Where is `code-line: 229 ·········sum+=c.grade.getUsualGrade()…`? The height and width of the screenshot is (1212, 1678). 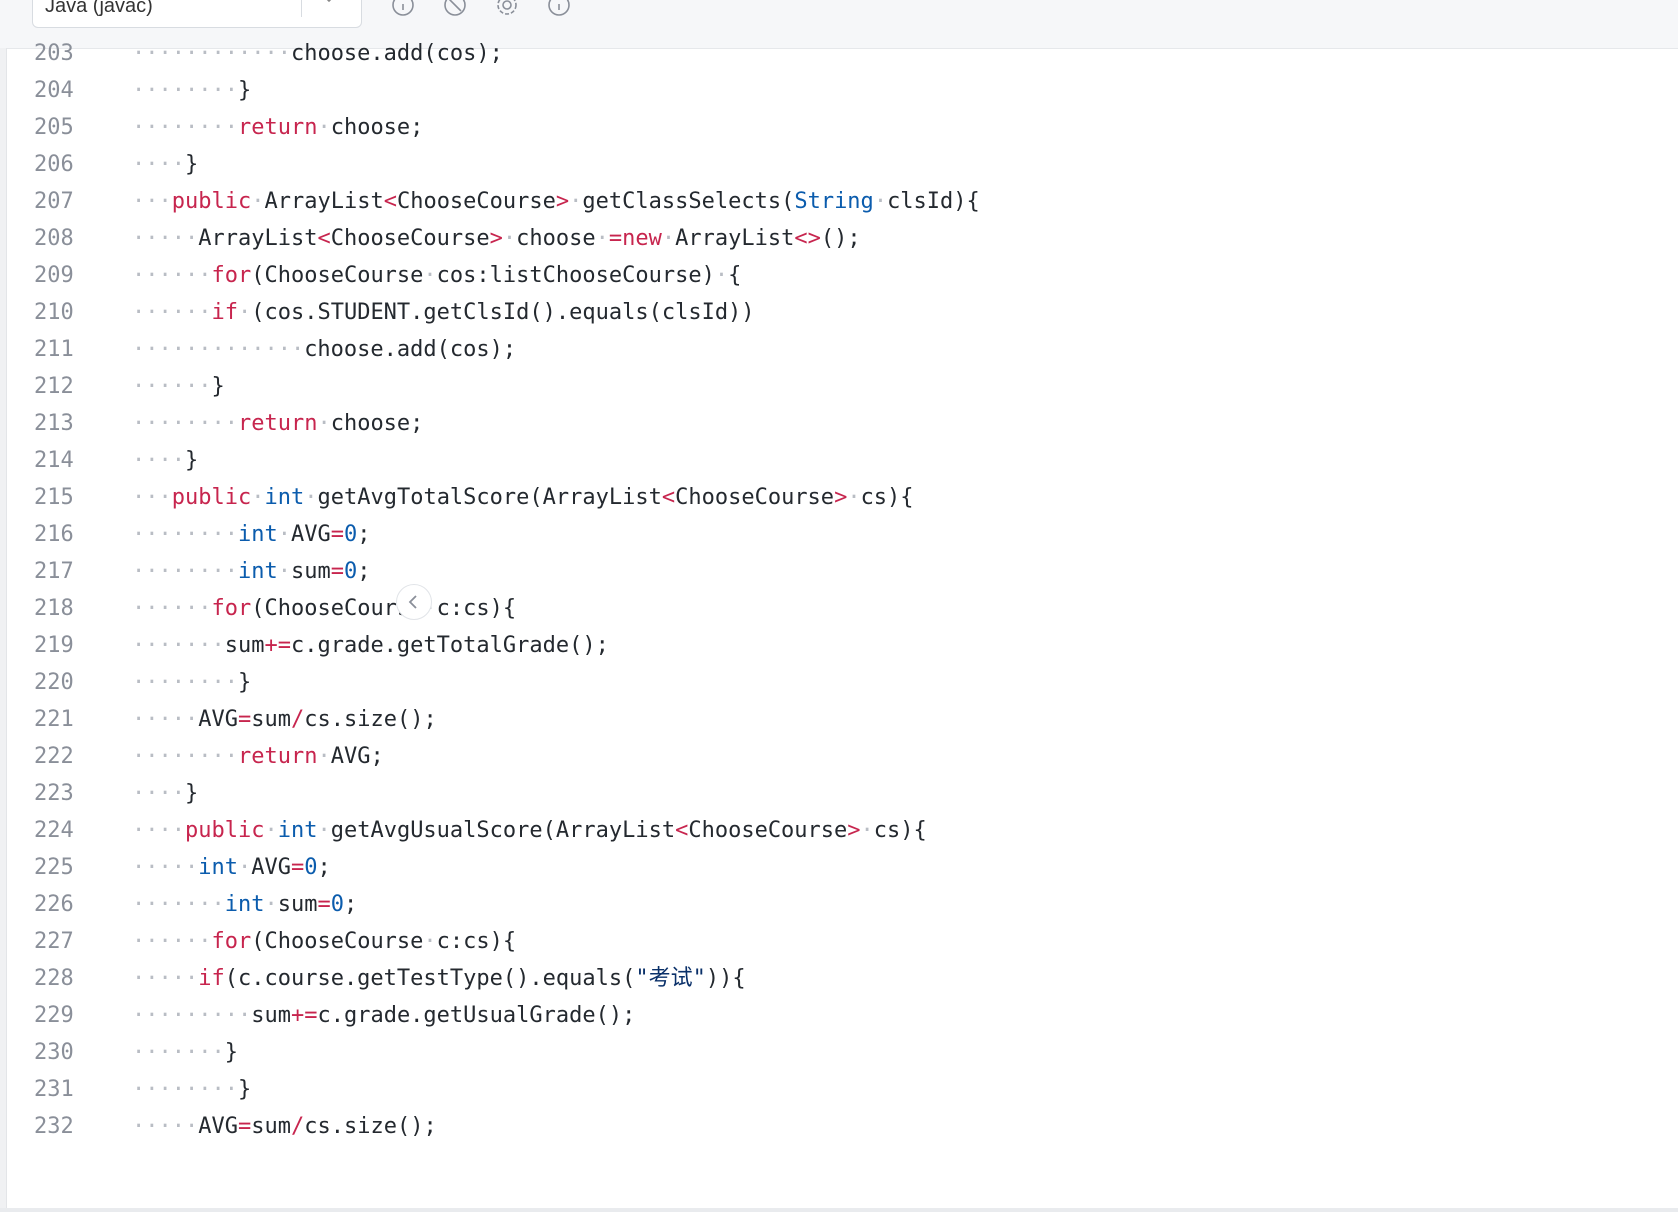
code-line: 229 ·········sum+=c.grade.getUsualGrade()… is located at coordinates (842, 1016).